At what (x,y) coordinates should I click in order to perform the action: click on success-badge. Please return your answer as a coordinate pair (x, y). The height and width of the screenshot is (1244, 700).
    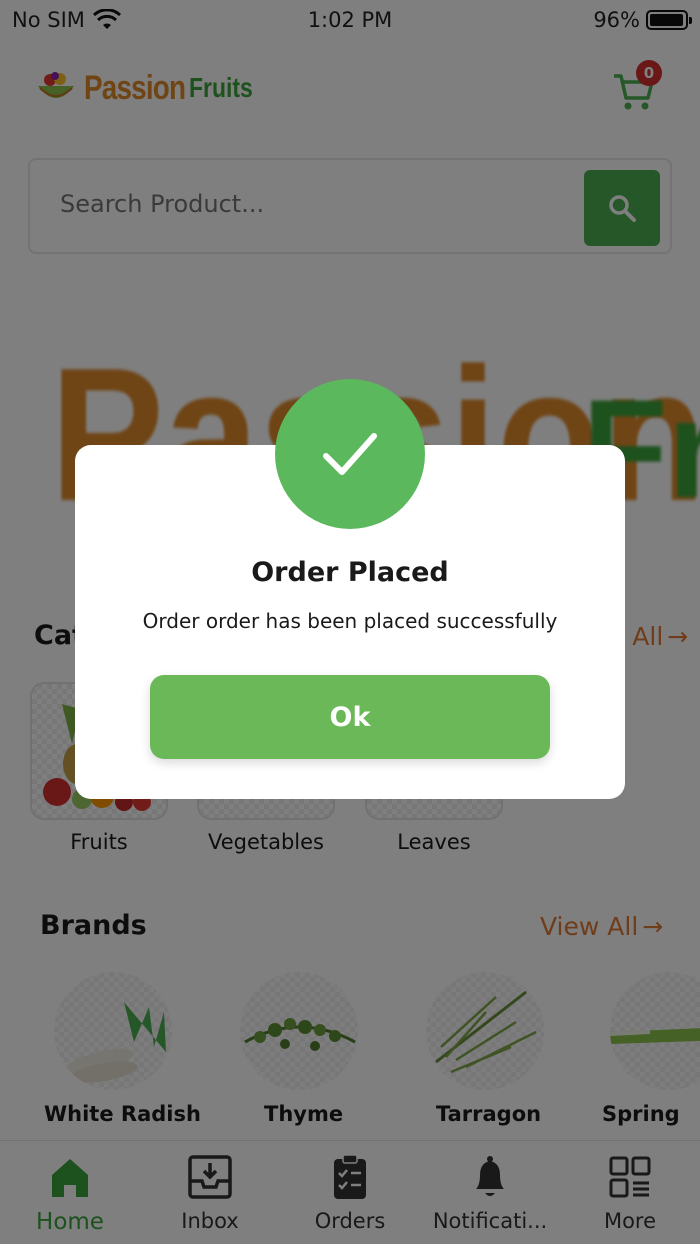
    Looking at the image, I should click on (350, 454).